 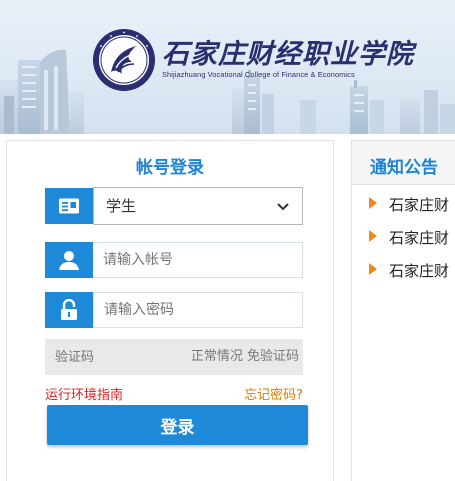 I want to click on password-input, so click(x=198, y=310).